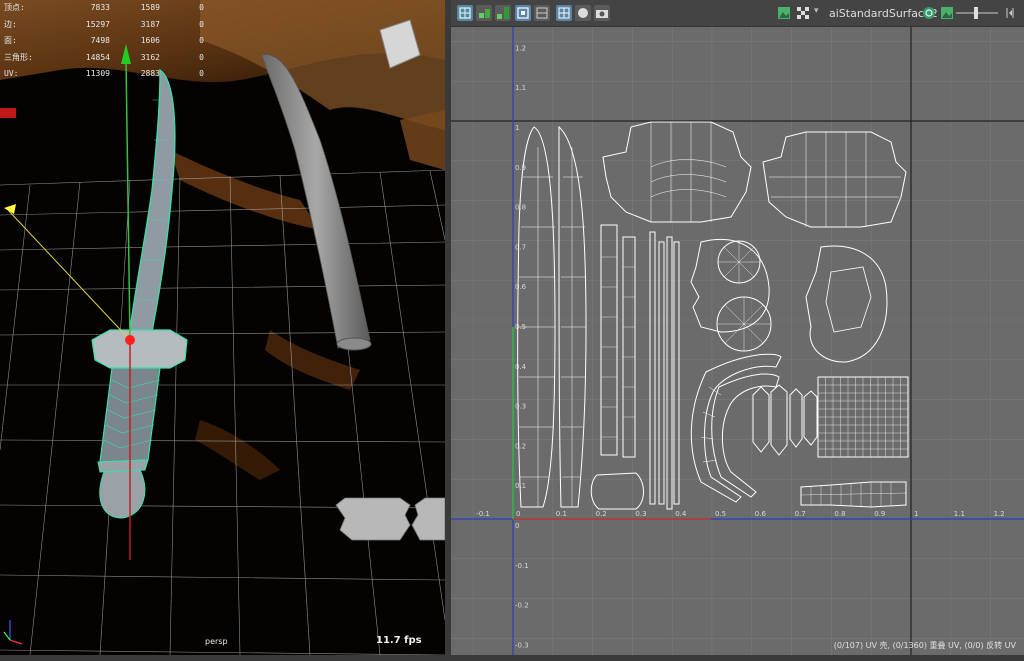 The image size is (1024, 661). Describe the element at coordinates (520, 208) in the screenshot. I see `y-tick-label: 0.8` at that location.